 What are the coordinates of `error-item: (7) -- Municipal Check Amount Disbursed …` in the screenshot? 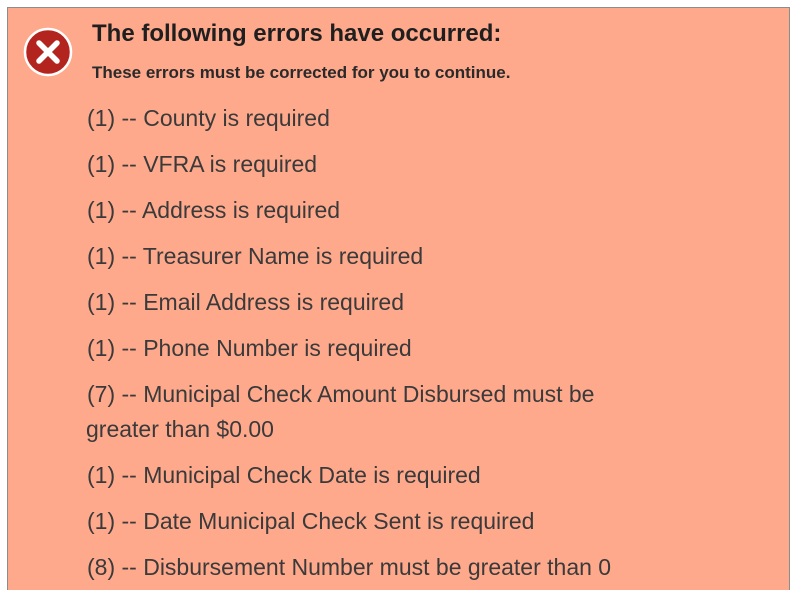 It's located at (340, 411).